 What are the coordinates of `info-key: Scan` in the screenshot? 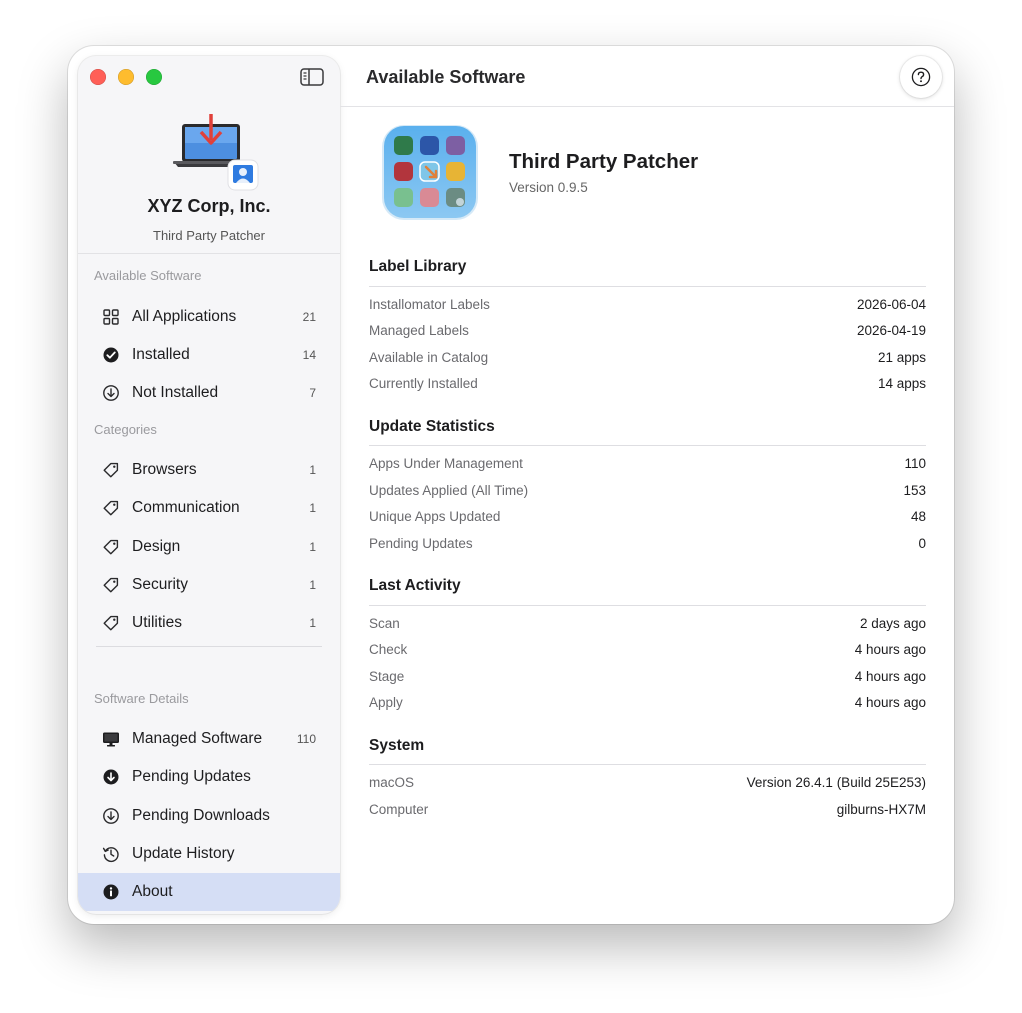 It's located at (384, 623).